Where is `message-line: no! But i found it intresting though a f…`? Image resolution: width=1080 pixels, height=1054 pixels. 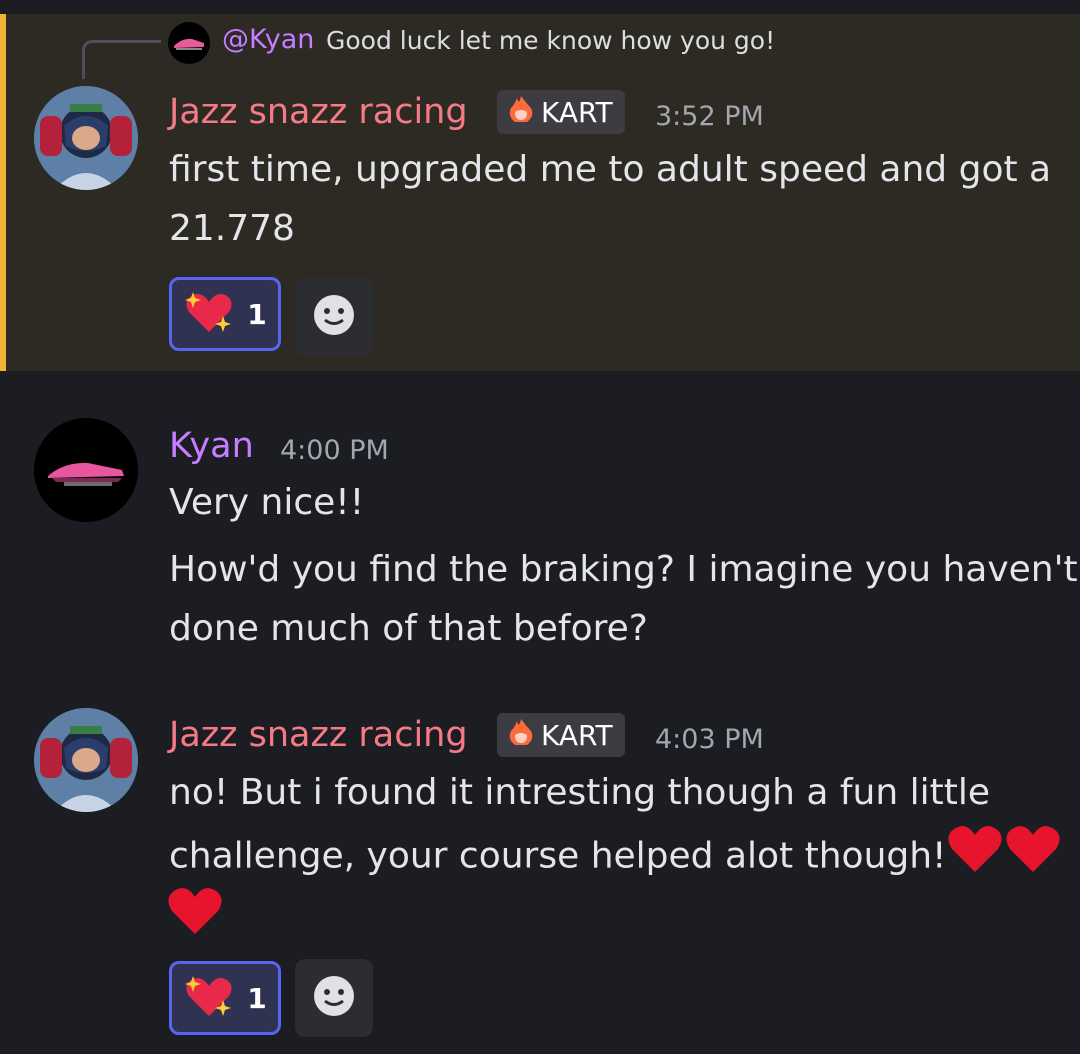 message-line: no! But i found it intresting though a f… is located at coordinates (580, 792).